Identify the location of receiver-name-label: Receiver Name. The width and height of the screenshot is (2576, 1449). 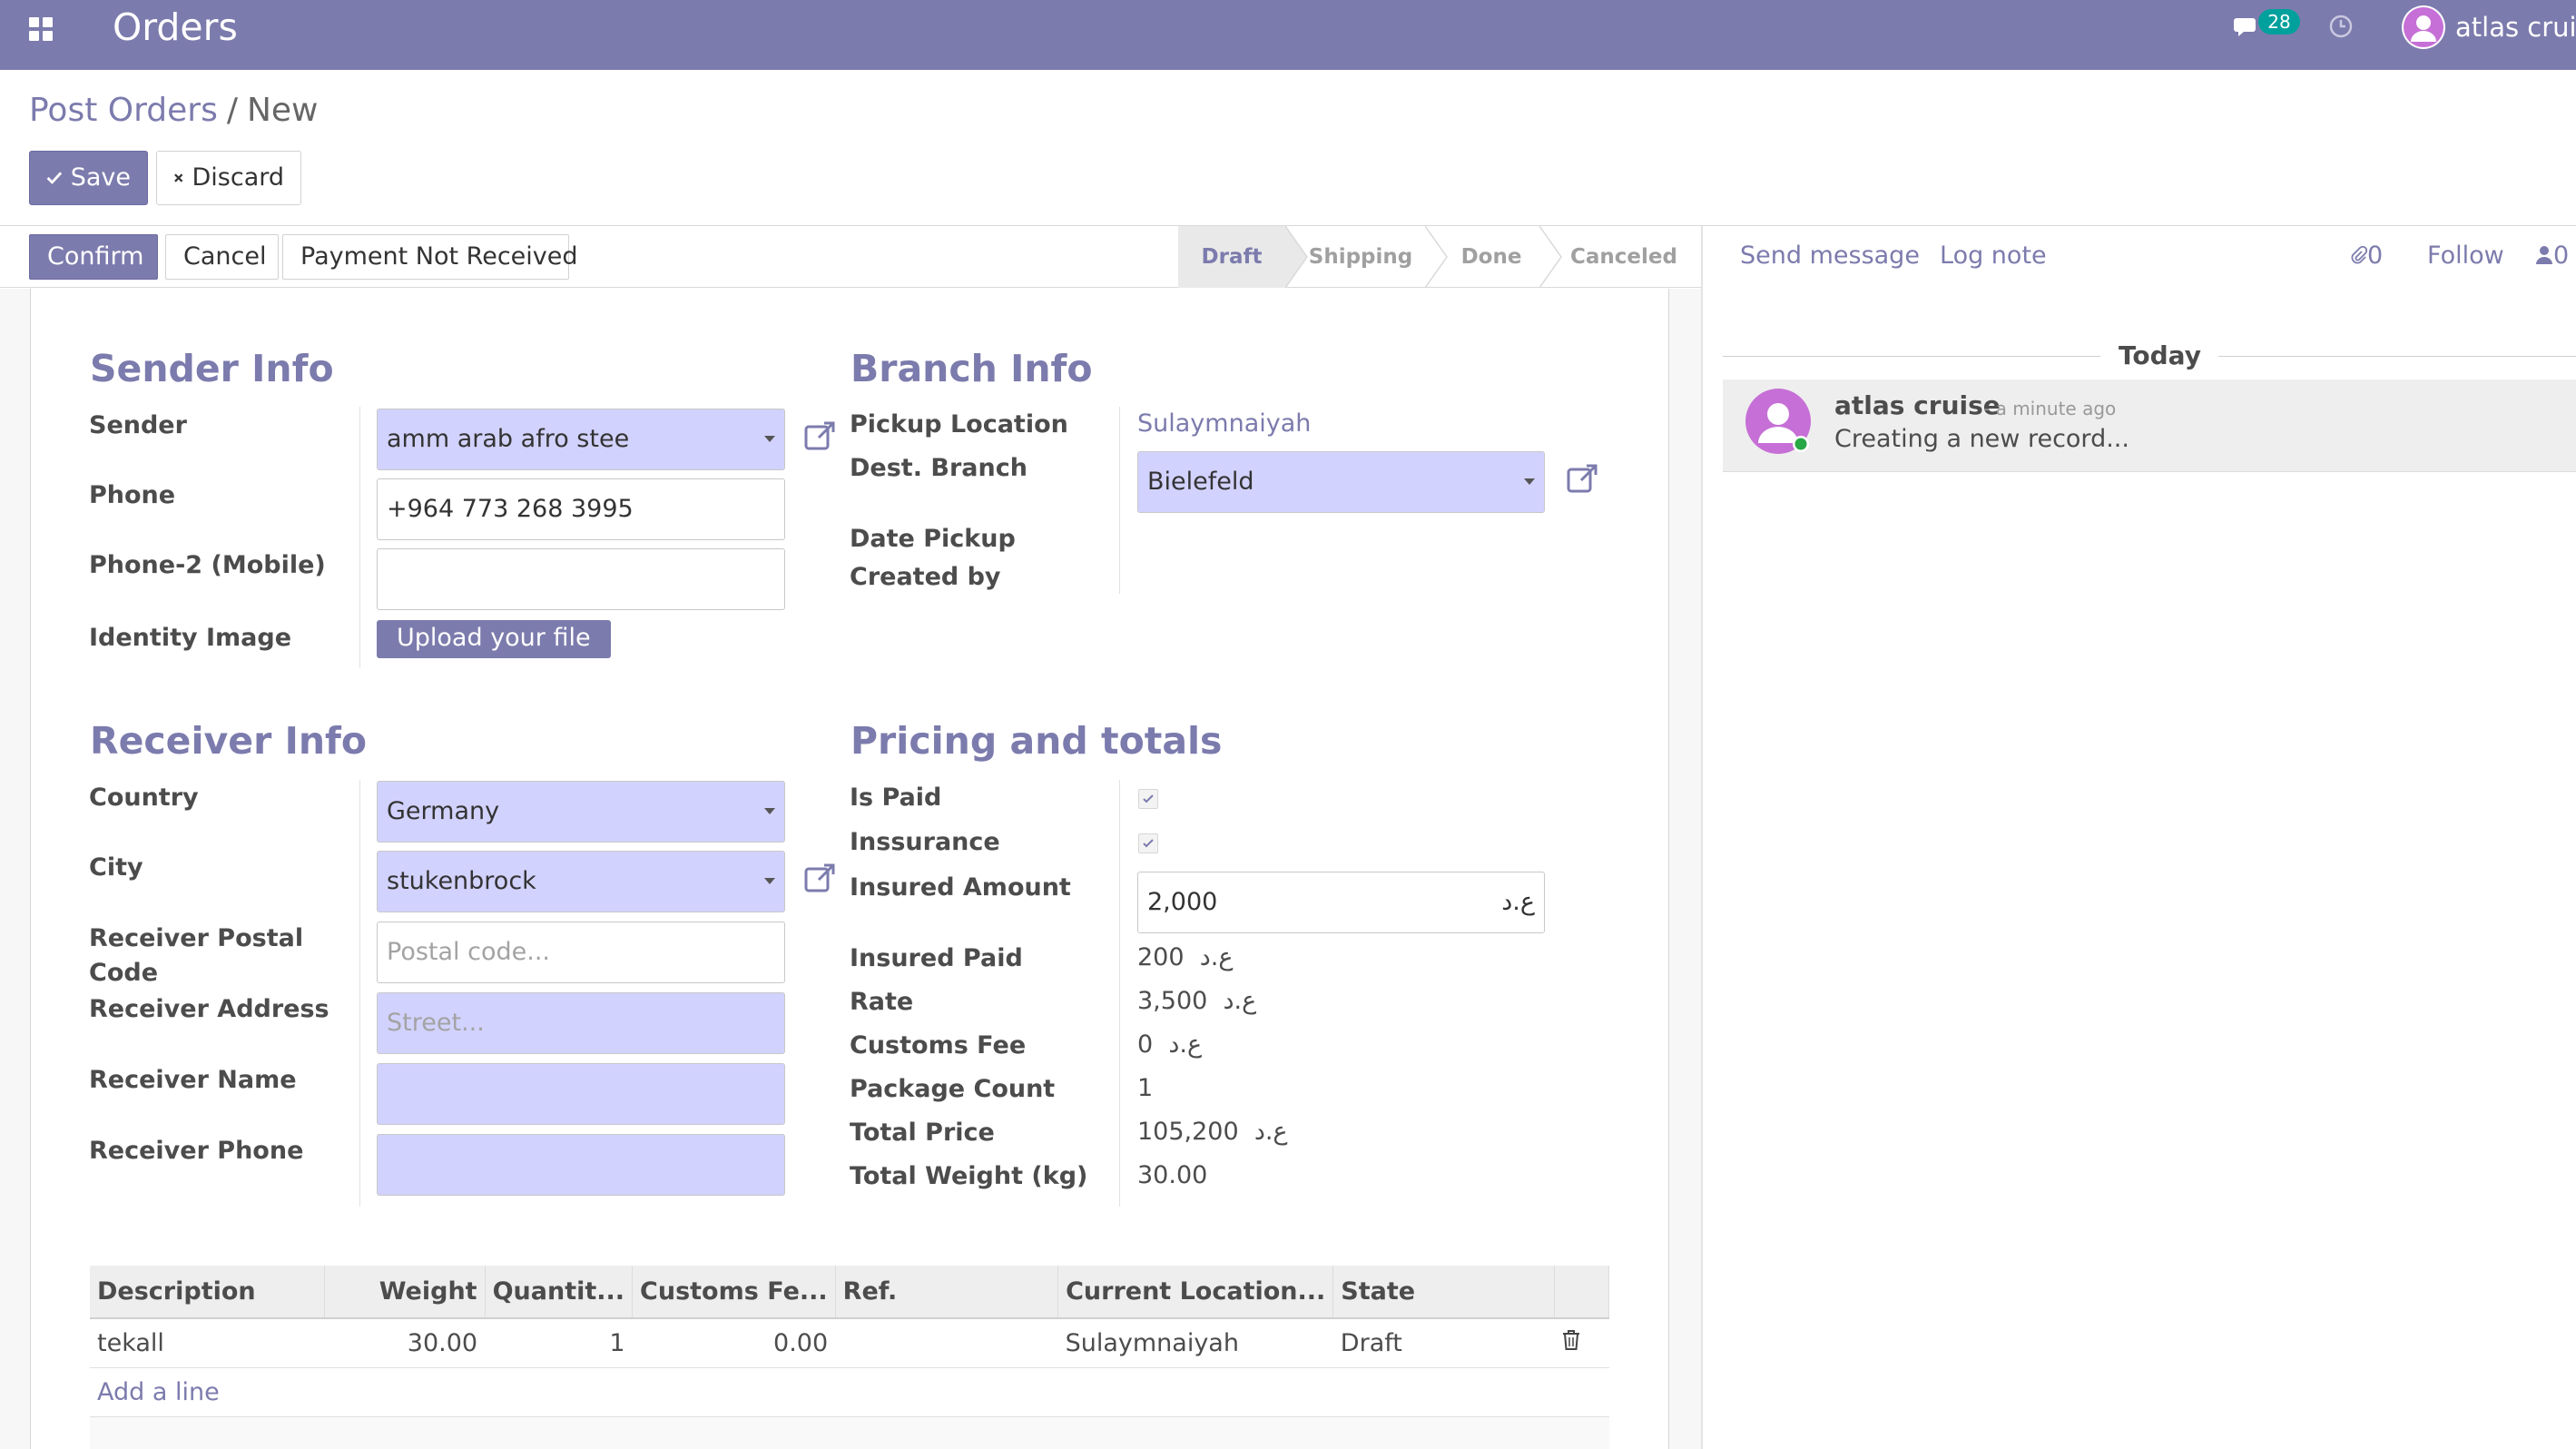
(193, 1080).